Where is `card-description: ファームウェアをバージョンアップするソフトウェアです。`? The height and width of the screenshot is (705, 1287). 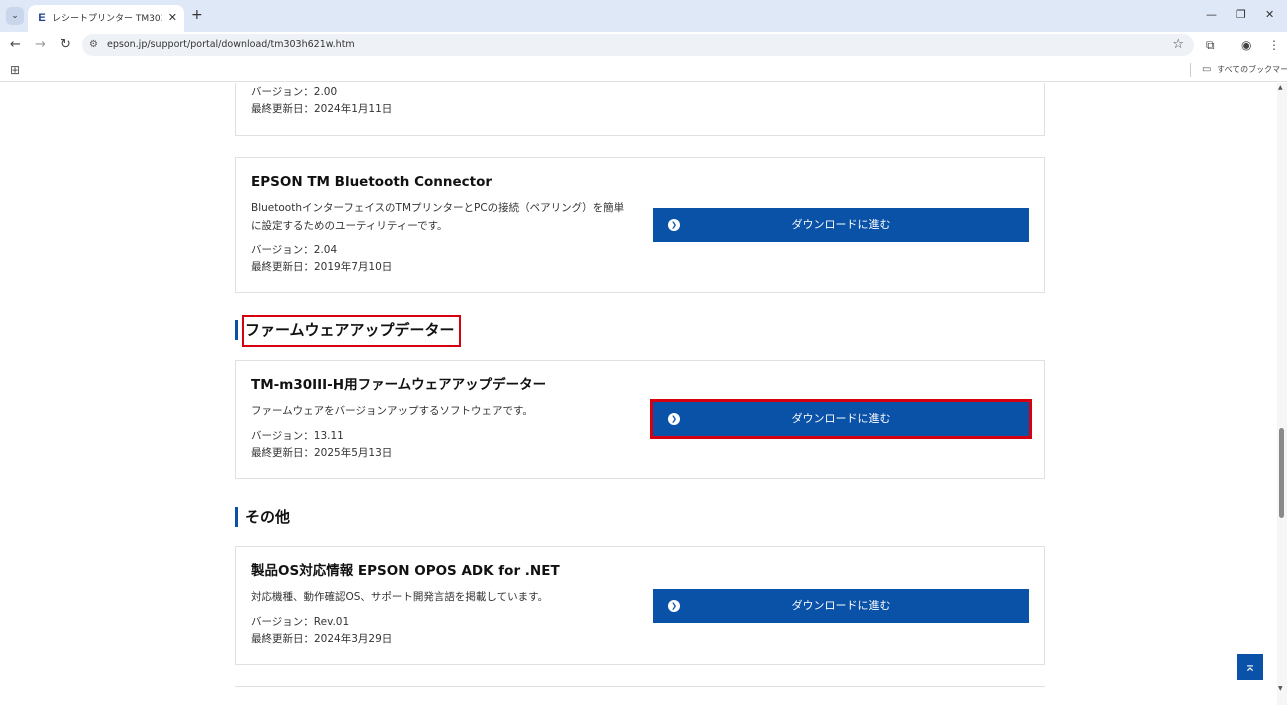
card-description: ファームウェアをバージョンアップするソフトウェアです。 is located at coordinates (392, 411).